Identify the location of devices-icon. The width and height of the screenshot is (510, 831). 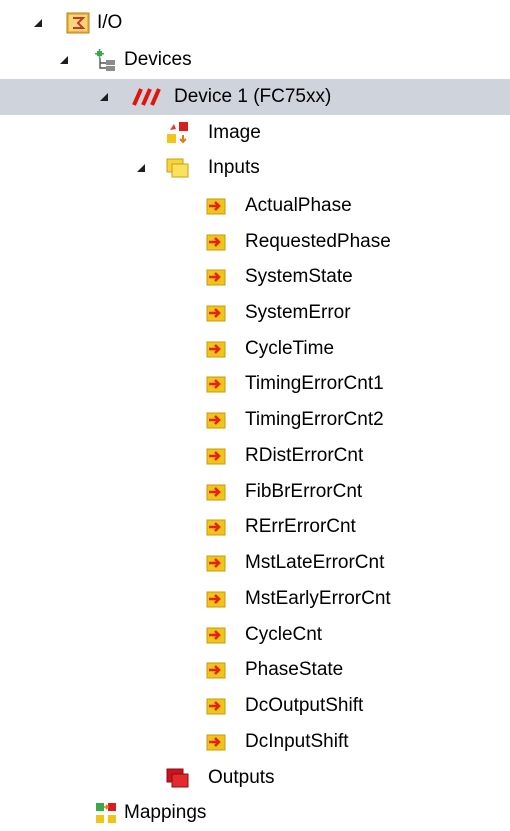
(106, 60).